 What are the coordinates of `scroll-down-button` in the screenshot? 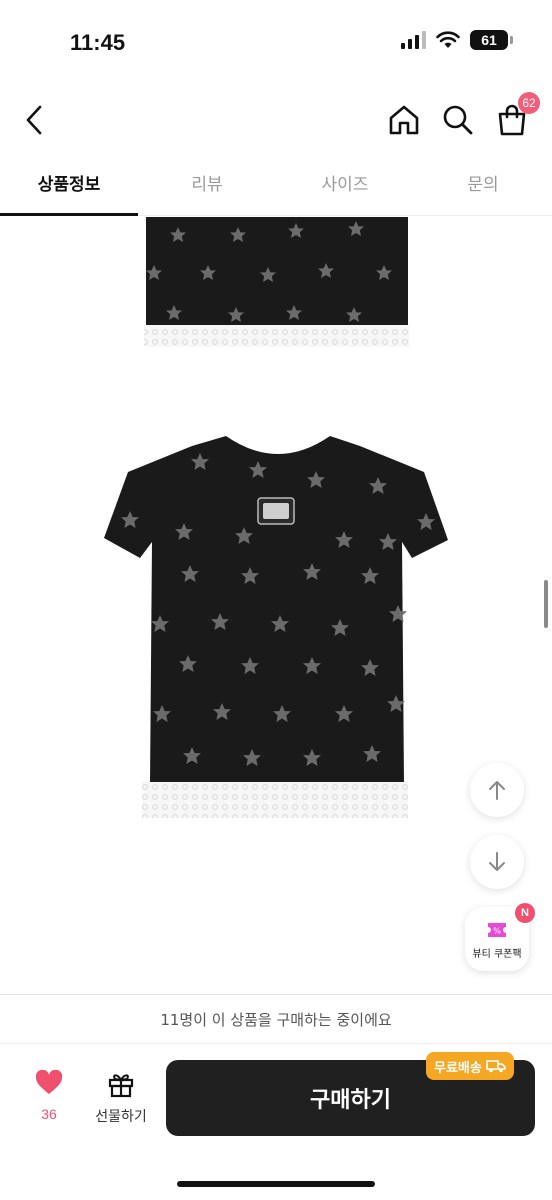 It's located at (497, 862).